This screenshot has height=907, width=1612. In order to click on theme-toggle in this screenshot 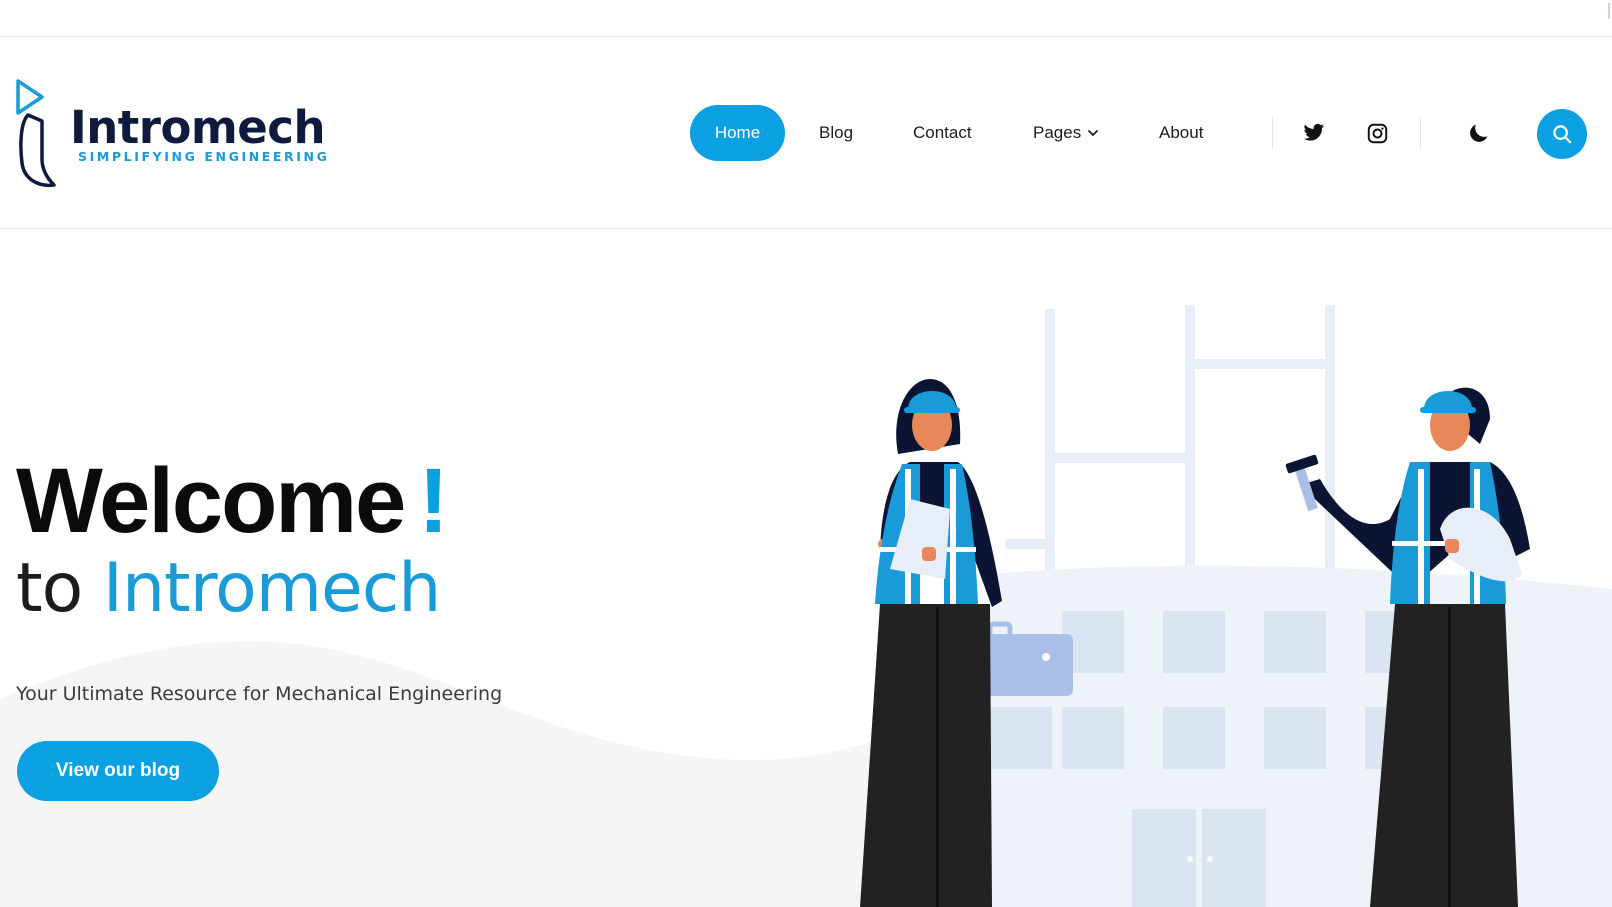, I will do `click(1479, 133)`.